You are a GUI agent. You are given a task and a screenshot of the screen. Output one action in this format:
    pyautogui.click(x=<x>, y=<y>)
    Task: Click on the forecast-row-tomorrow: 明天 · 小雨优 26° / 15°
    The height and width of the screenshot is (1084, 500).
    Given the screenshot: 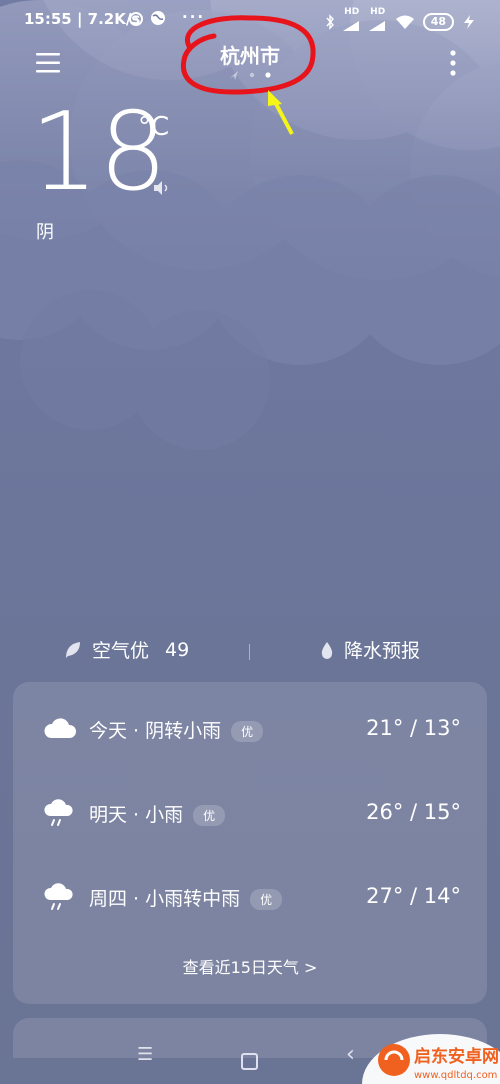 What is the action you would take?
    pyautogui.click(x=250, y=813)
    